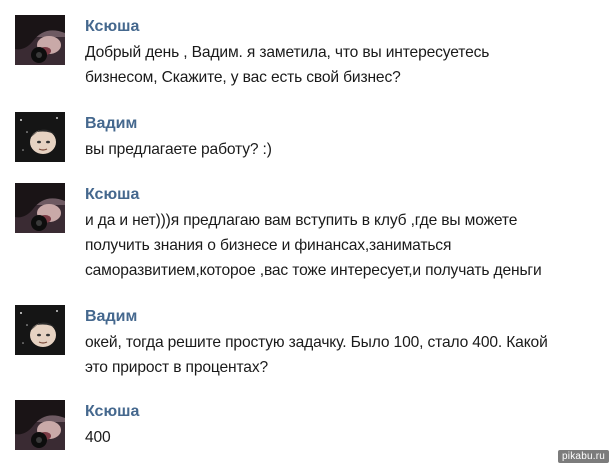 The image size is (613, 465). What do you see at coordinates (345, 137) in the screenshot?
I see `message-body: Вадим вы предлагаете работу? :)` at bounding box center [345, 137].